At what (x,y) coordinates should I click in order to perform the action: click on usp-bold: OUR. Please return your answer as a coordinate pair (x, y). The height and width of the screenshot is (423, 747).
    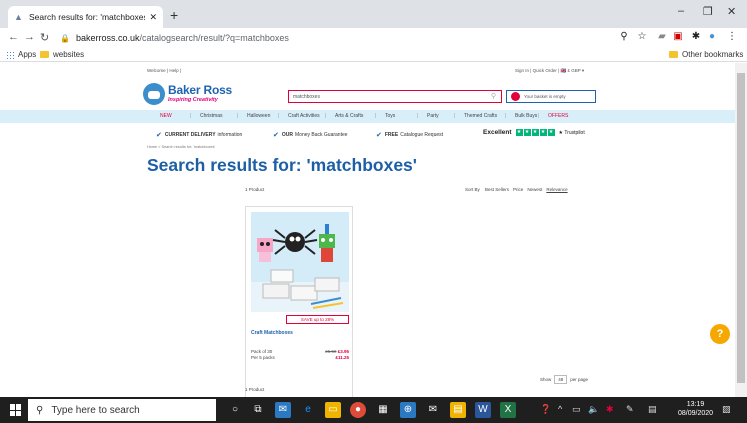
    Looking at the image, I should click on (287, 135).